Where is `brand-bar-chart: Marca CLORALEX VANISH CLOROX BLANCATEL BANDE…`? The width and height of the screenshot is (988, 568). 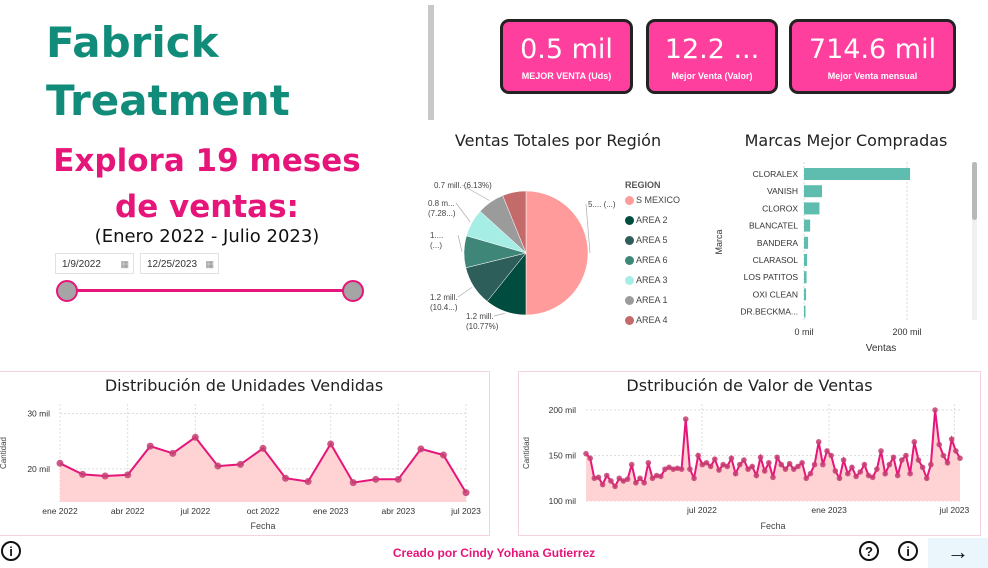
brand-bar-chart: Marca CLORALEX VANISH CLOROX BLANCATEL BANDE… is located at coordinates (839, 259).